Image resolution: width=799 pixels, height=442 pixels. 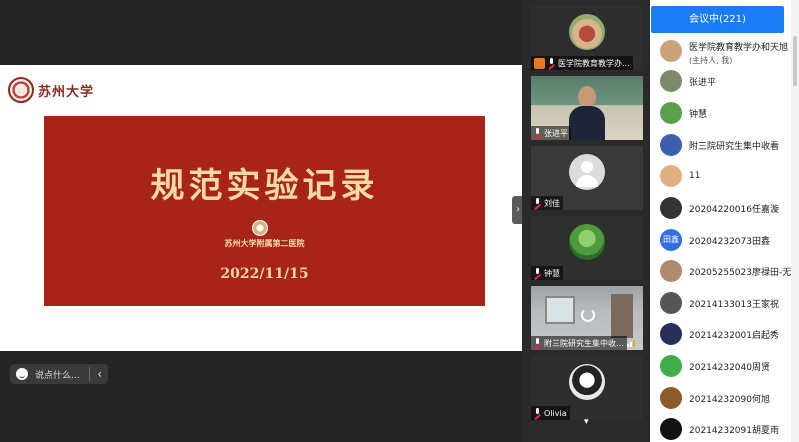 I want to click on participant-item: 钟慧, so click(x=727, y=113).